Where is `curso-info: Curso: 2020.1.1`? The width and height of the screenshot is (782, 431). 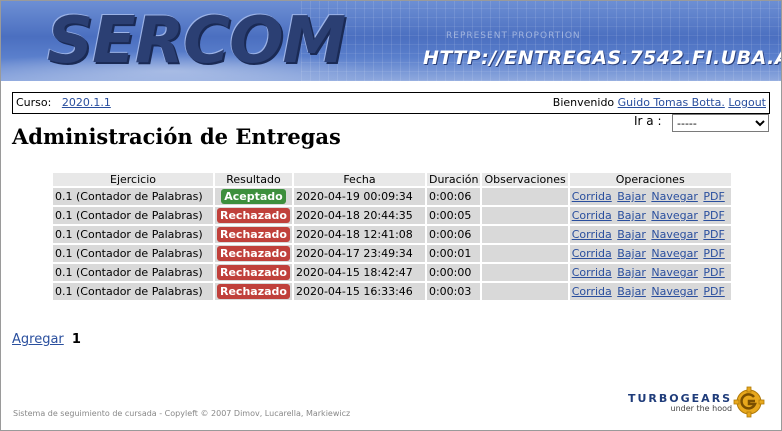
curso-info: Curso: 2020.1.1 is located at coordinates (63, 102).